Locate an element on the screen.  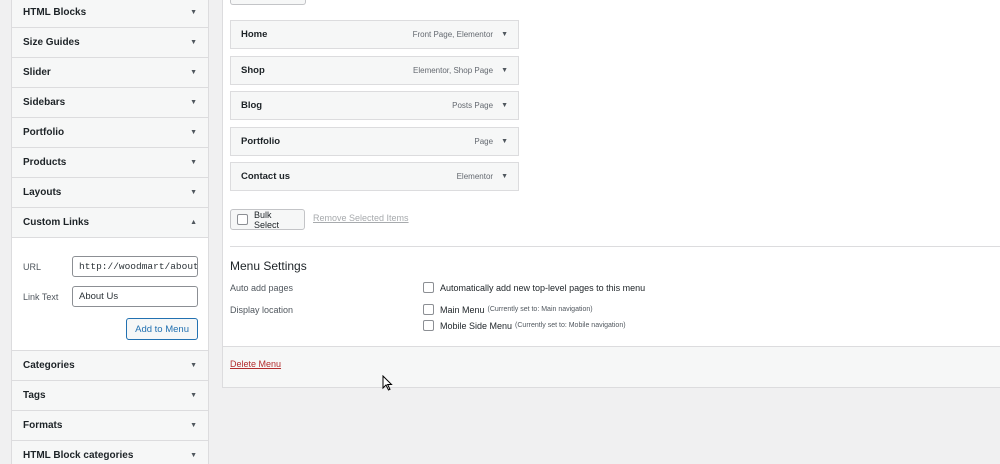
menu-settings-title: Menu Settings is located at coordinates (268, 266).